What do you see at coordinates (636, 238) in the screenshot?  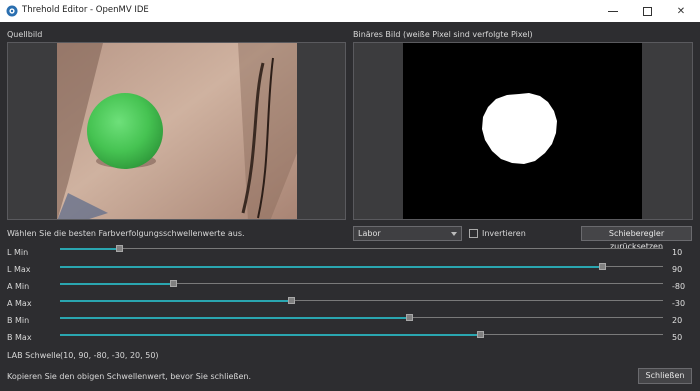 I see `reset-sliders-button: Schieberegler zurücksetzen` at bounding box center [636, 238].